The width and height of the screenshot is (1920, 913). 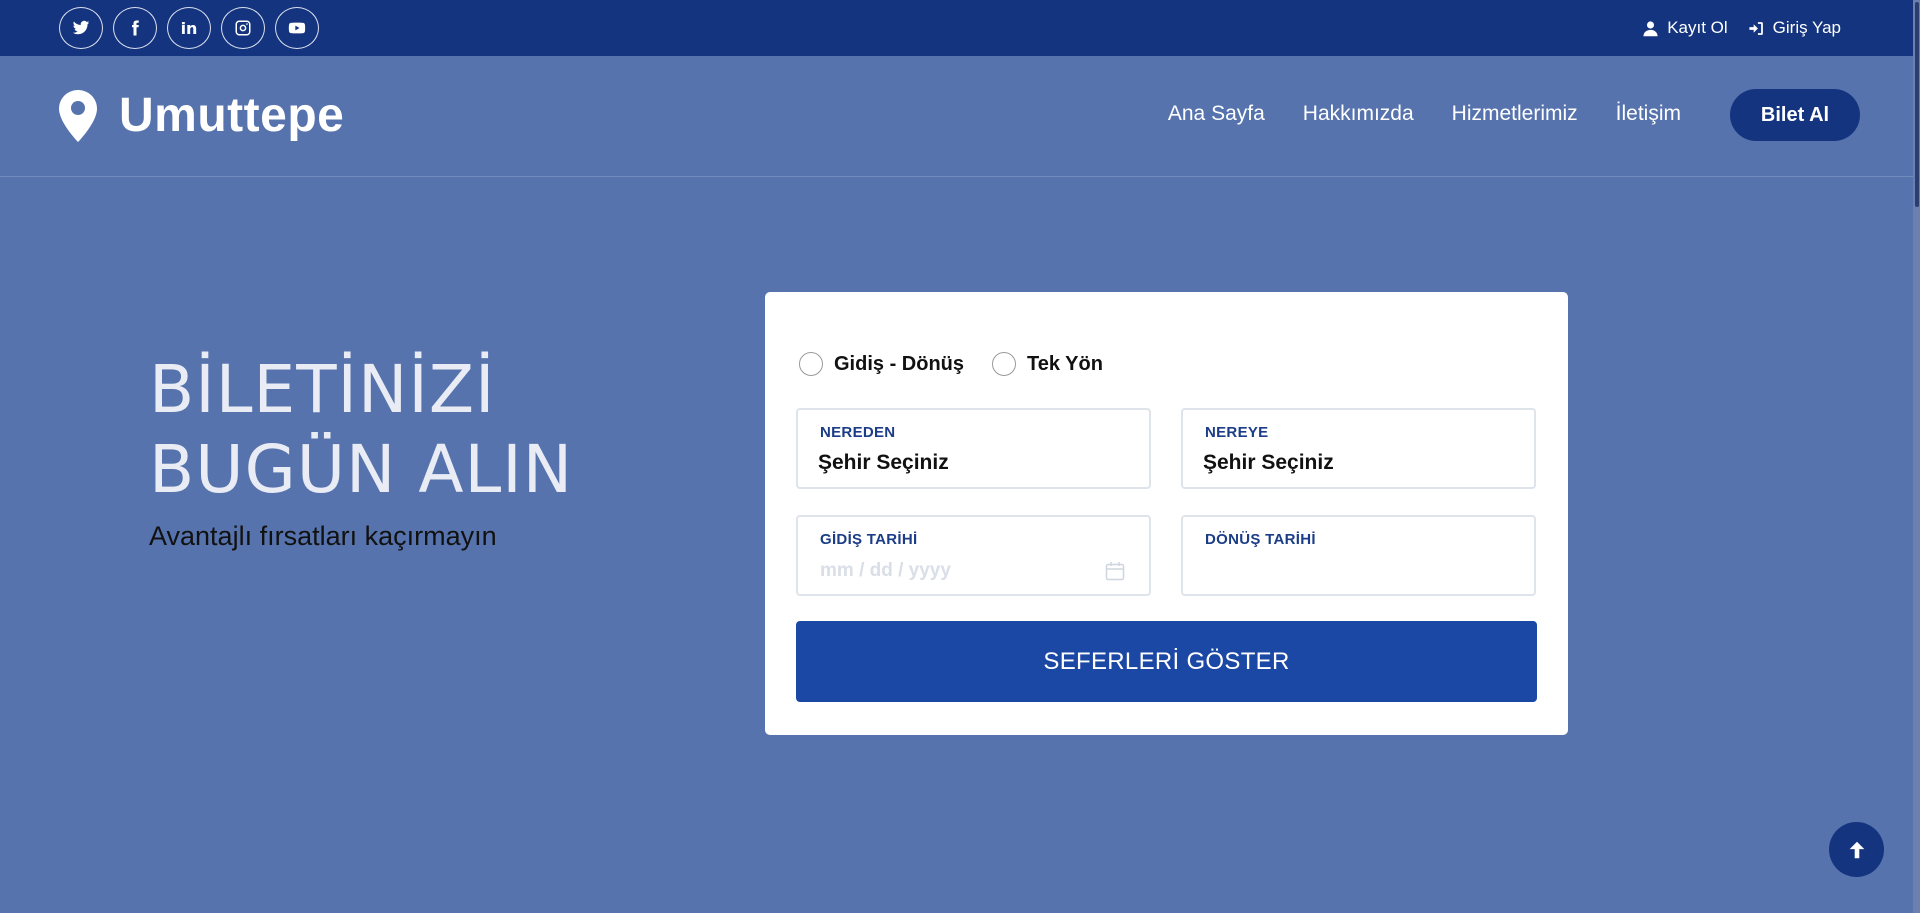 I want to click on to-city-select: NEREYE Şehir Seçiniz, so click(x=1358, y=448).